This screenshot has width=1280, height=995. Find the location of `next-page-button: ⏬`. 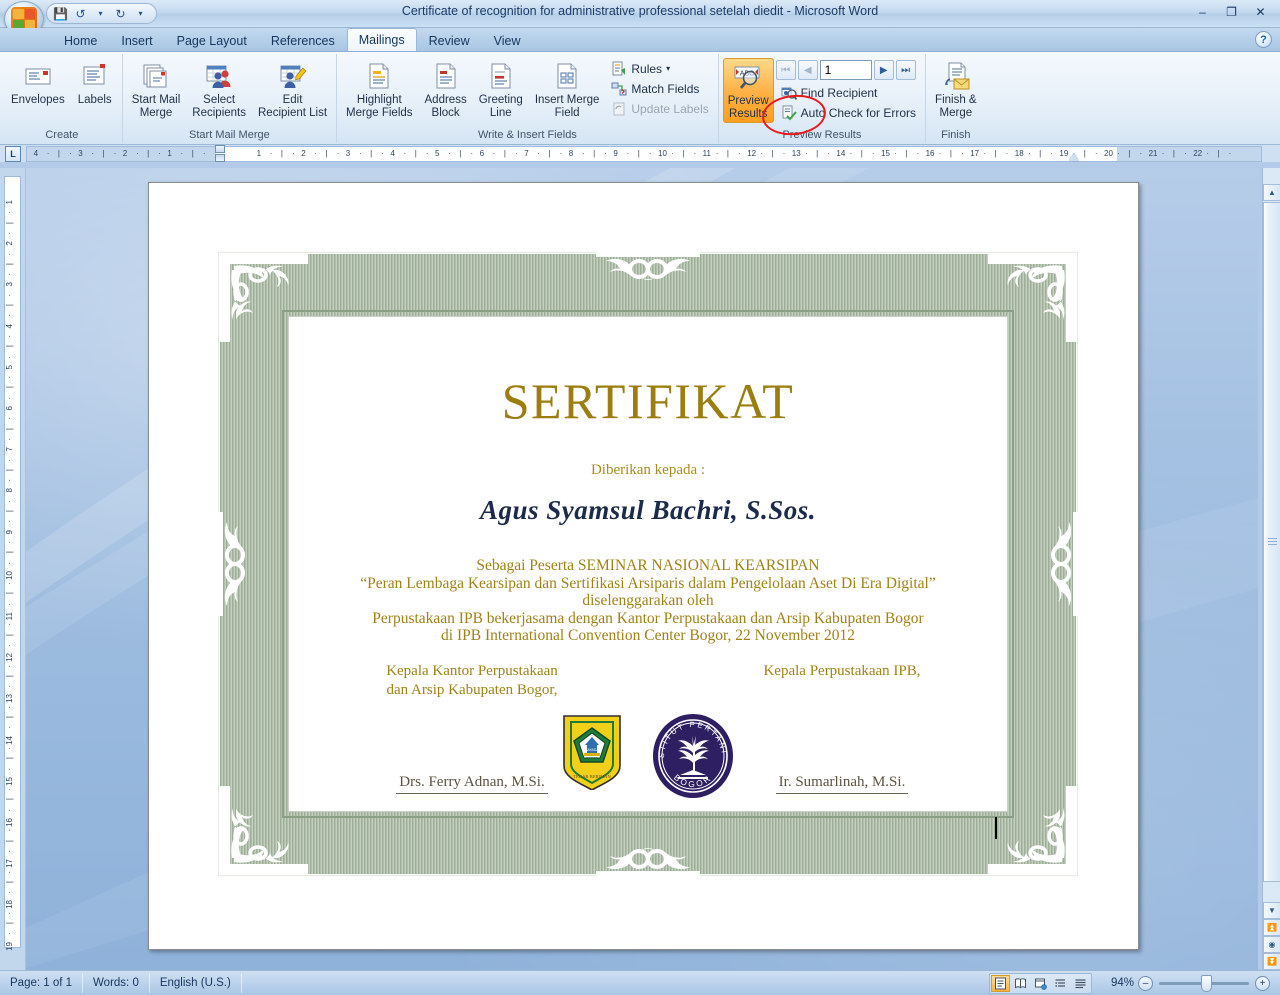

next-page-button: ⏬ is located at coordinates (1271, 961).